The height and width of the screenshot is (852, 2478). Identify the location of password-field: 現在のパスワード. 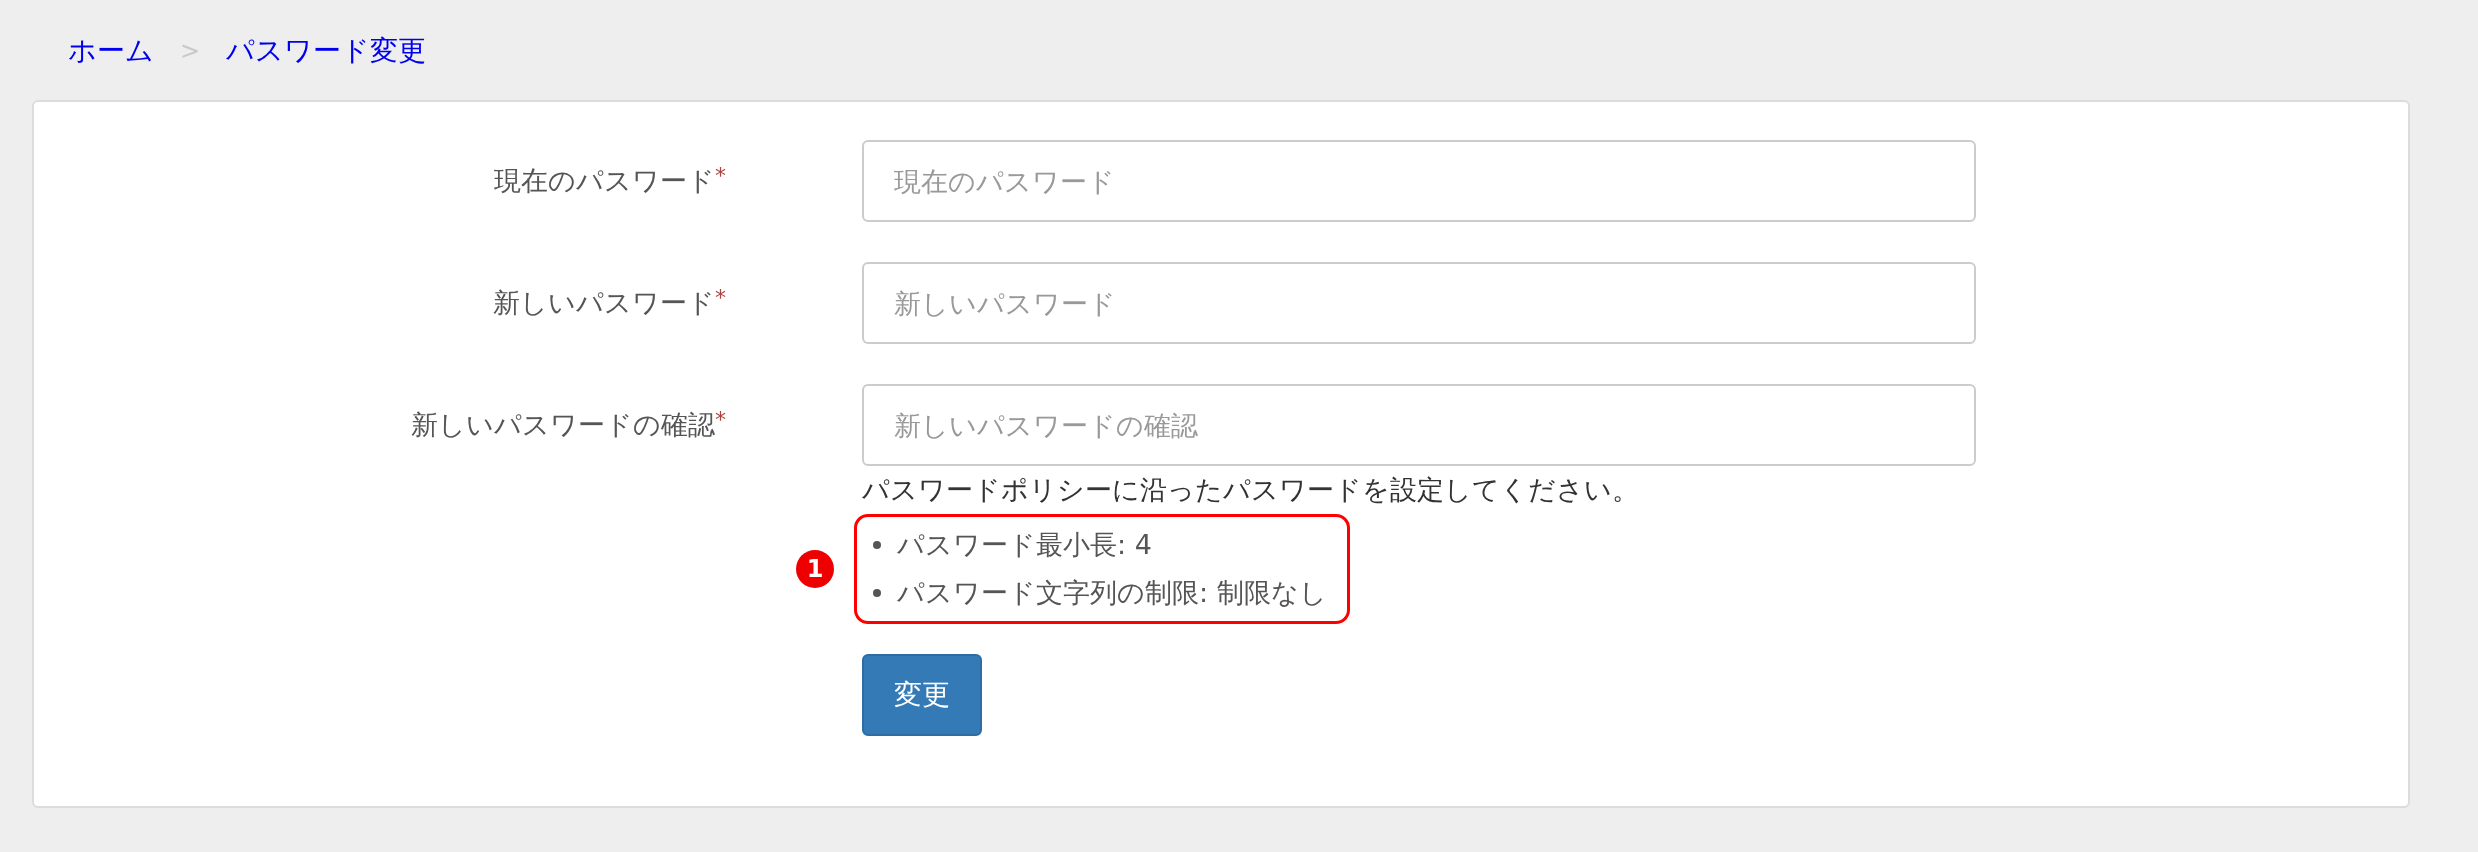
(1419, 181).